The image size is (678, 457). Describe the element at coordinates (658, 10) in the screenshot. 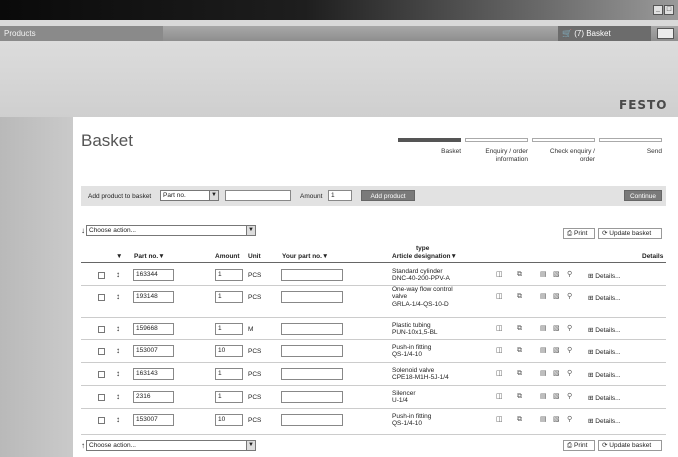

I see `minimize-button: _` at that location.